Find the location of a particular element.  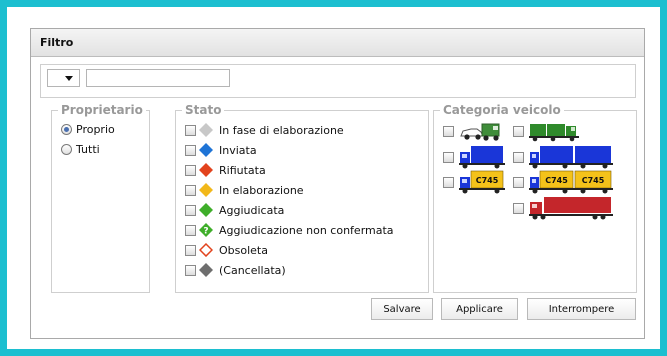

stato-legend: Stato is located at coordinates (203, 110).